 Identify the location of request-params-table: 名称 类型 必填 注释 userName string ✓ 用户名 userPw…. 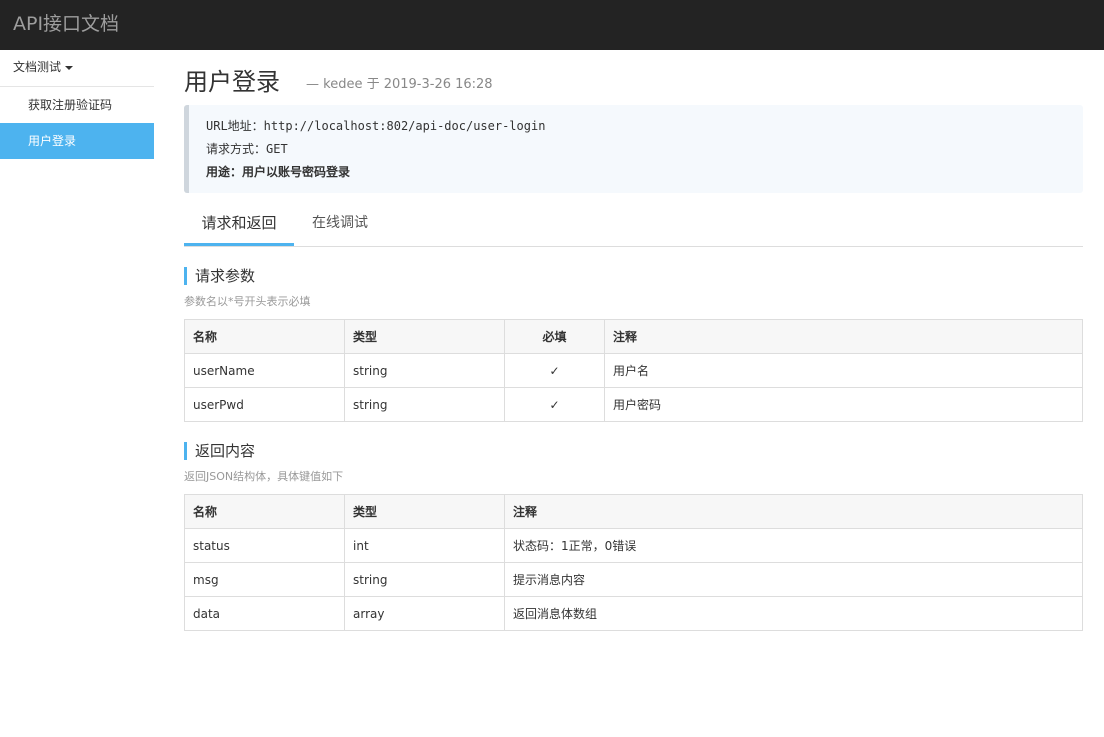
(633, 370).